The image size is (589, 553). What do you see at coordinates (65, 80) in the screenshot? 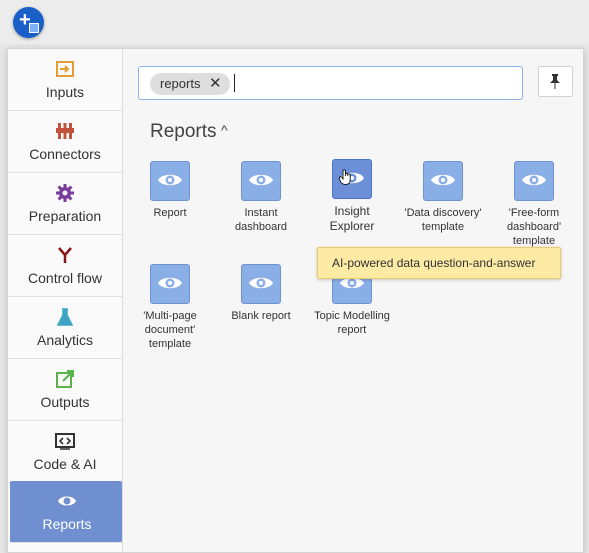
I see `sidebar-item-inputs: Inputs` at bounding box center [65, 80].